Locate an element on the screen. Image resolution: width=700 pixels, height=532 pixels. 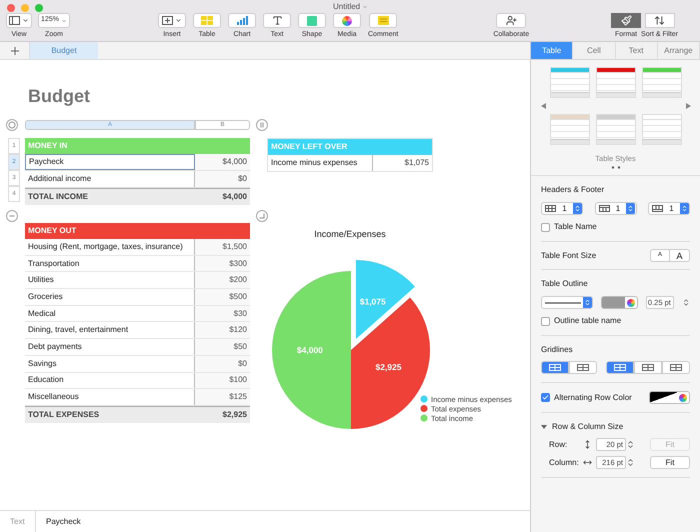
text-button is located at coordinates (277, 20).